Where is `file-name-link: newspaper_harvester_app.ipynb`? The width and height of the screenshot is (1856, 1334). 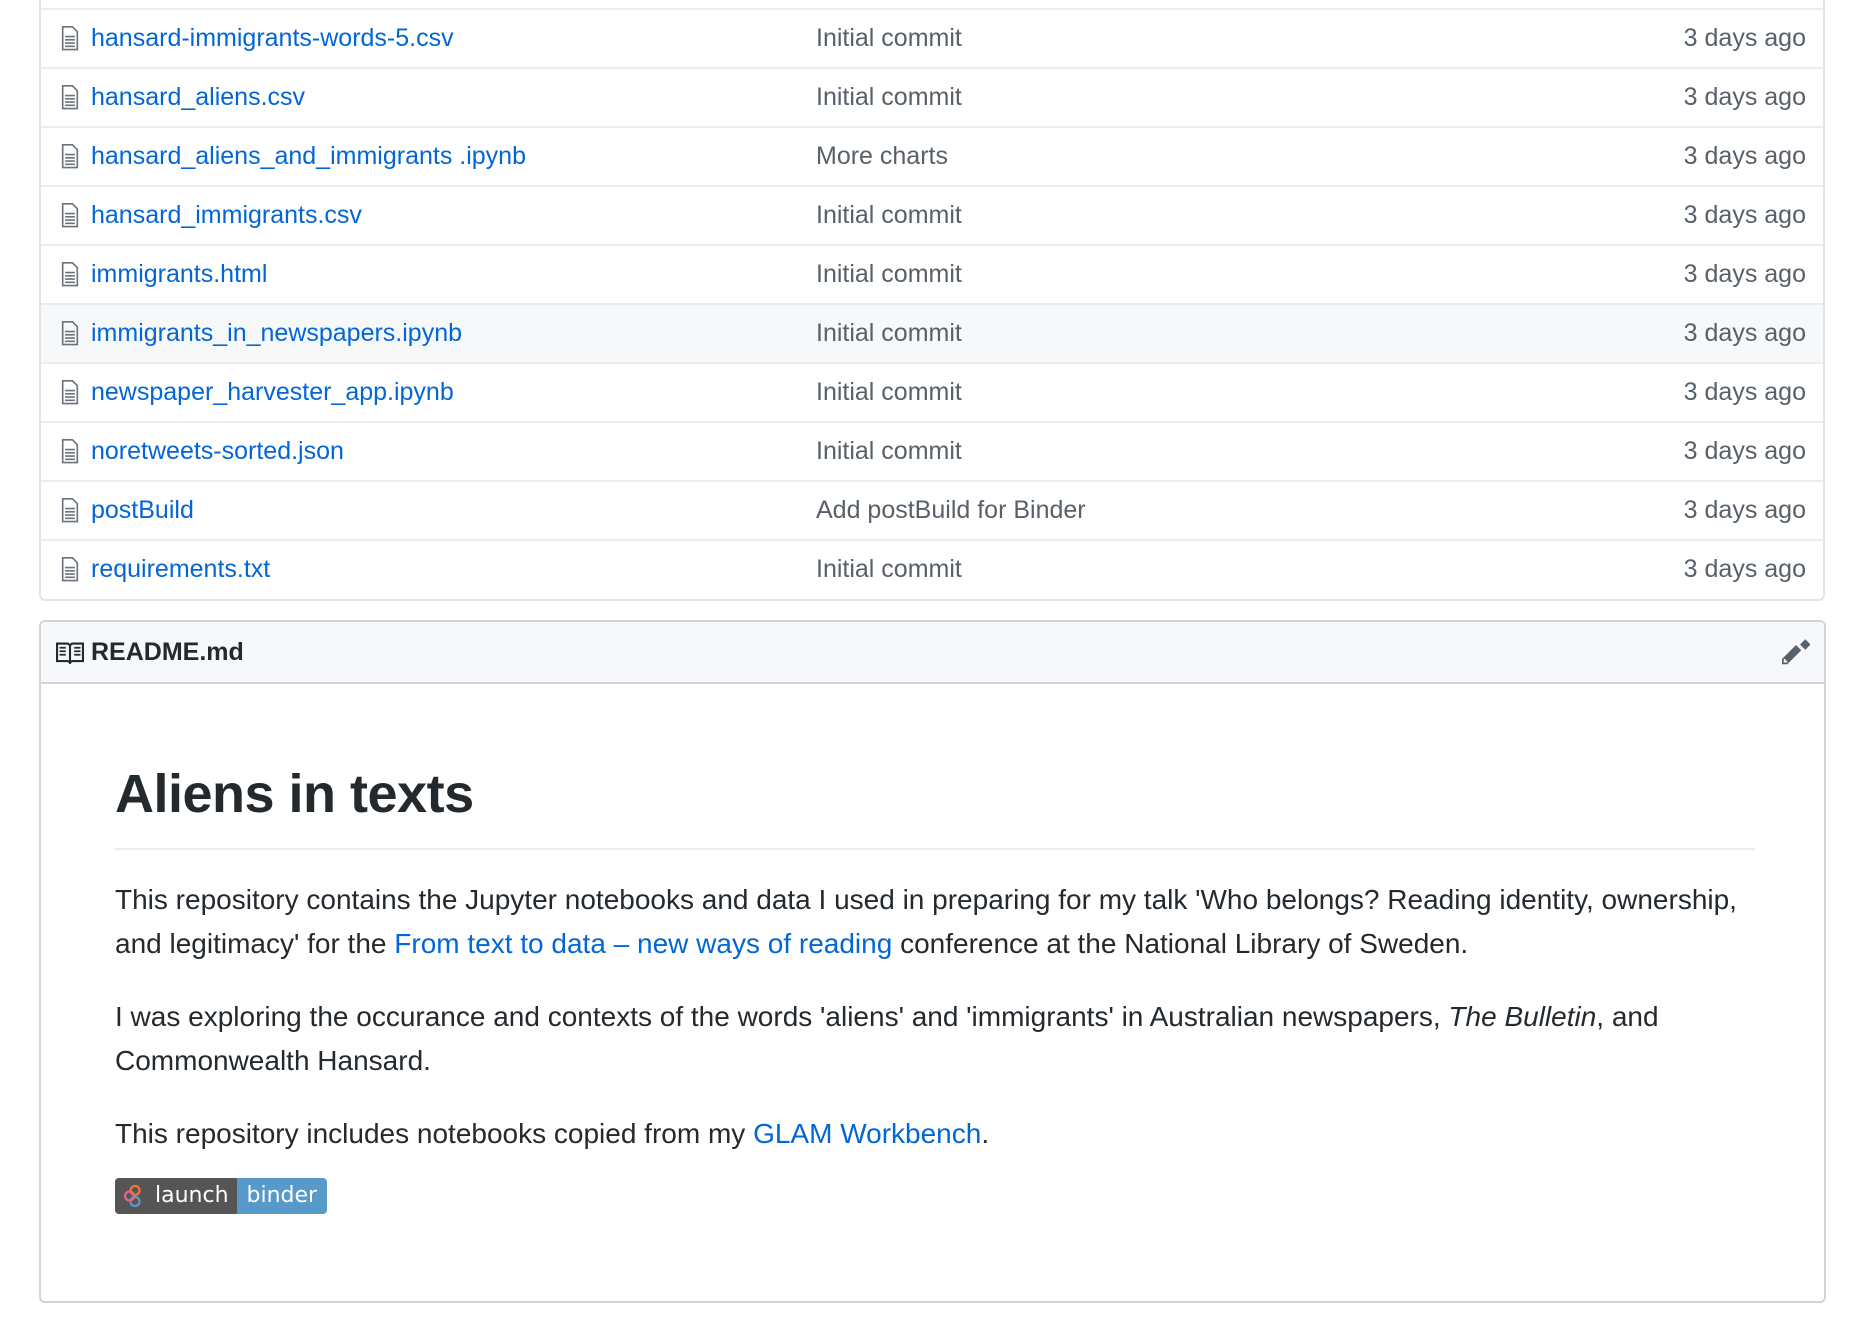
file-name-link: newspaper_harvester_app.ipynb is located at coordinates (272, 392).